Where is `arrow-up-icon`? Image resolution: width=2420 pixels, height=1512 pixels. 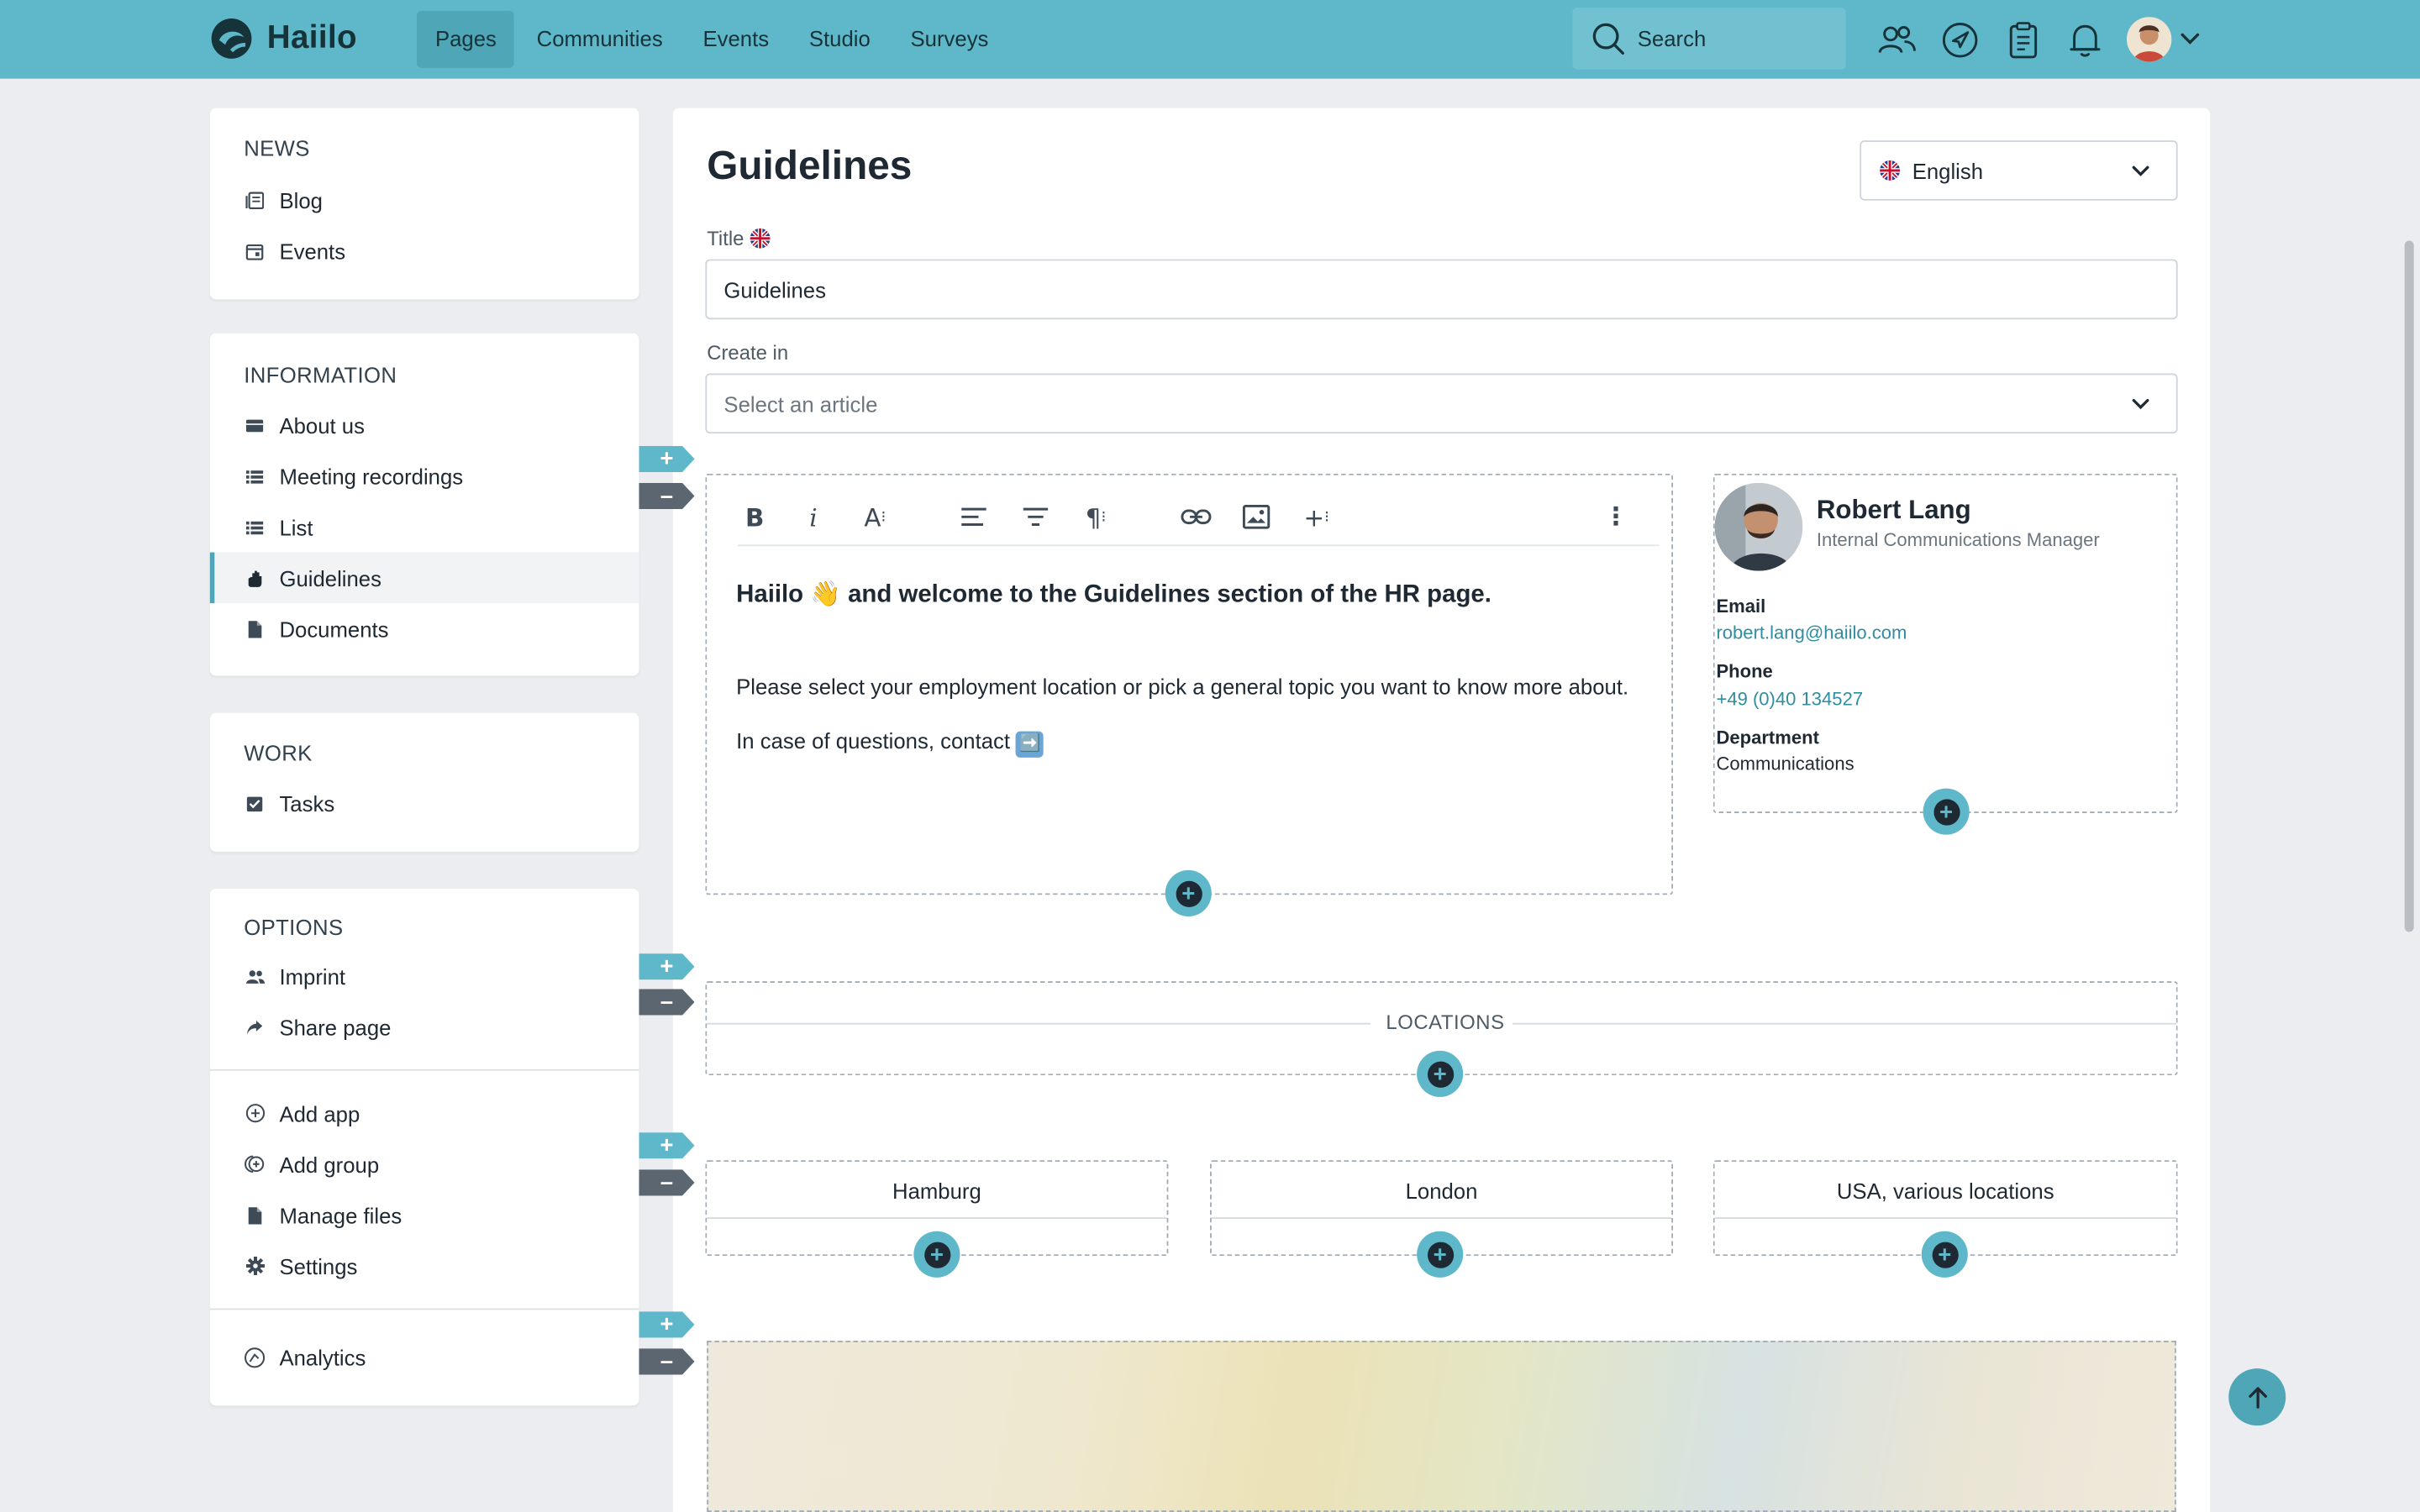 arrow-up-icon is located at coordinates (2257, 1397).